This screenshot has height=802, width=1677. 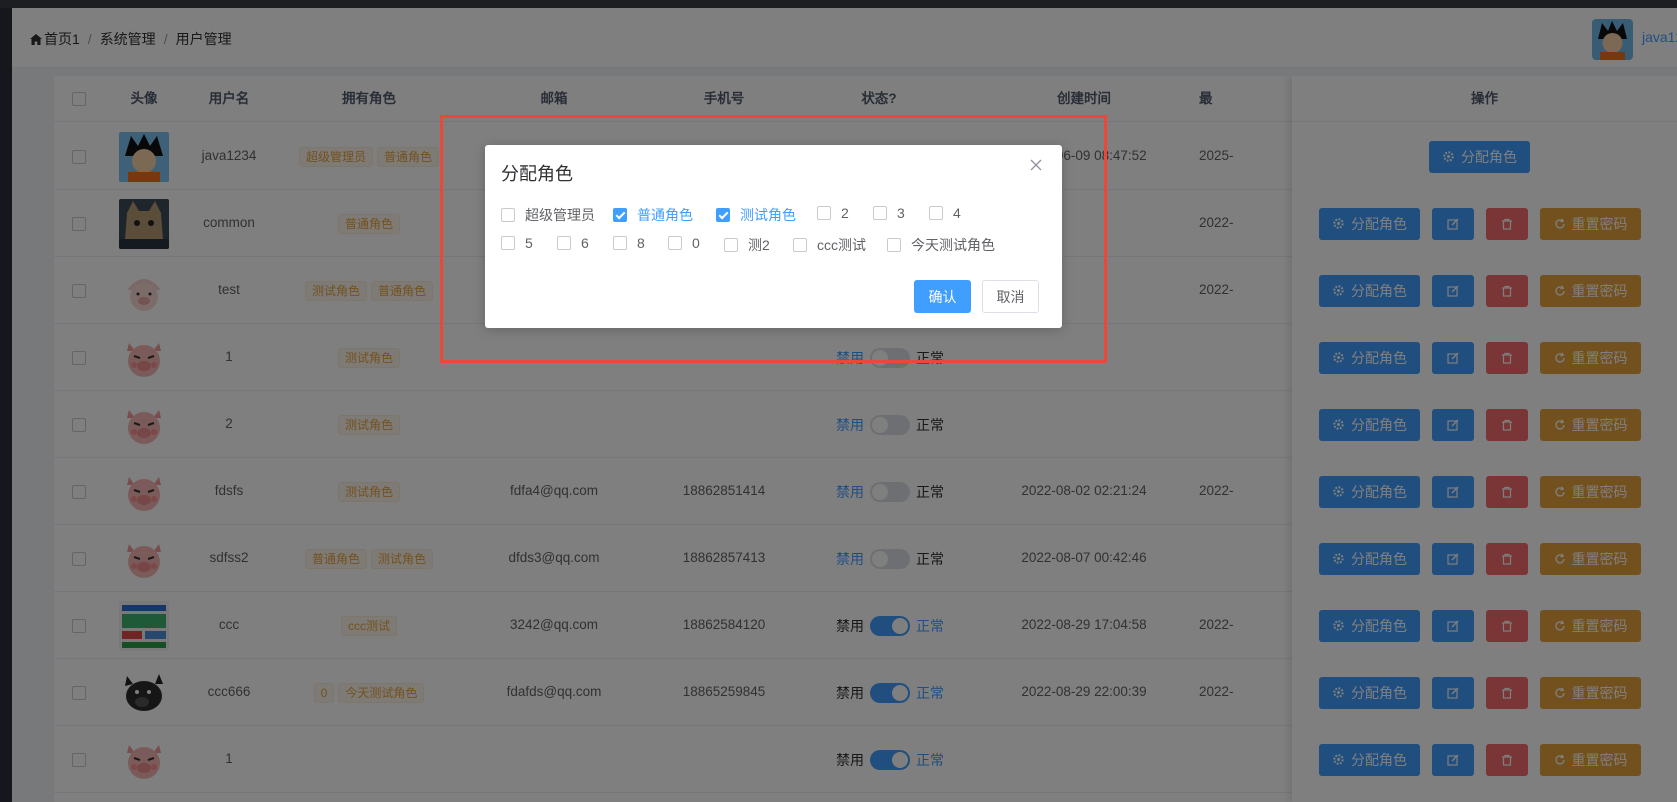 I want to click on role-option-checkbox: 普通角色, so click(x=653, y=215).